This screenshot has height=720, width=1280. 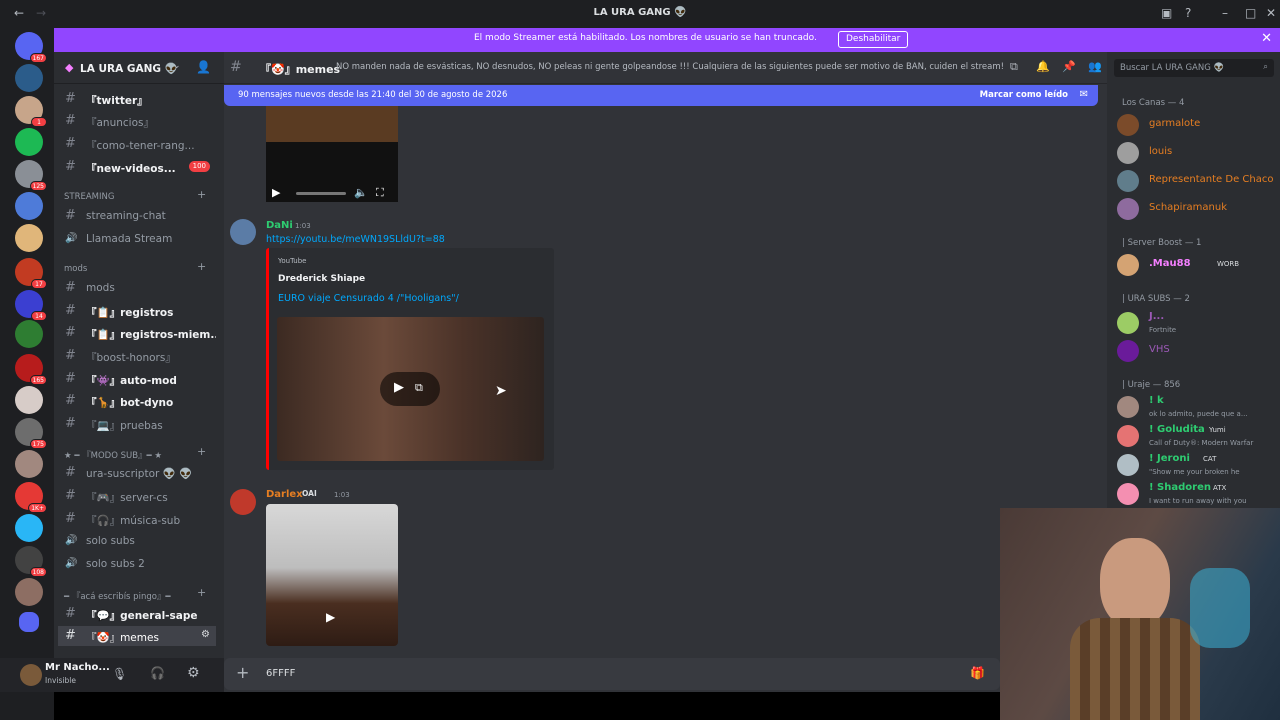 What do you see at coordinates (1024, 95) in the screenshot?
I see `mark-as-read-button: Marcar como leído` at bounding box center [1024, 95].